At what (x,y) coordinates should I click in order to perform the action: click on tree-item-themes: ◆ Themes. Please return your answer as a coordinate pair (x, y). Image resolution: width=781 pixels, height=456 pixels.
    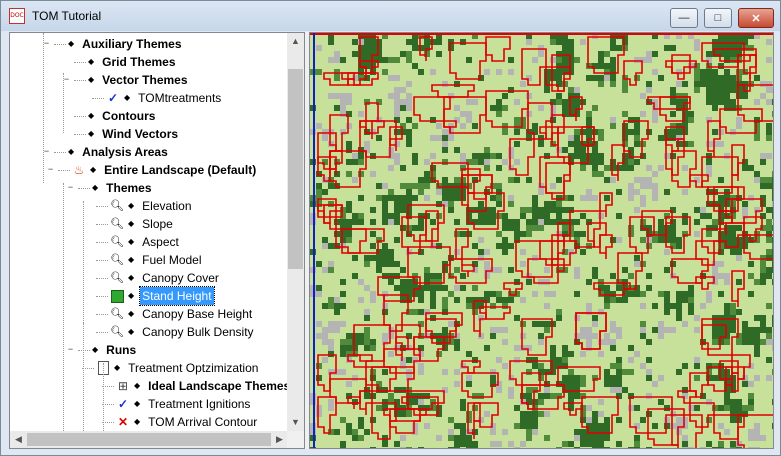
    Looking at the image, I should click on (123, 188).